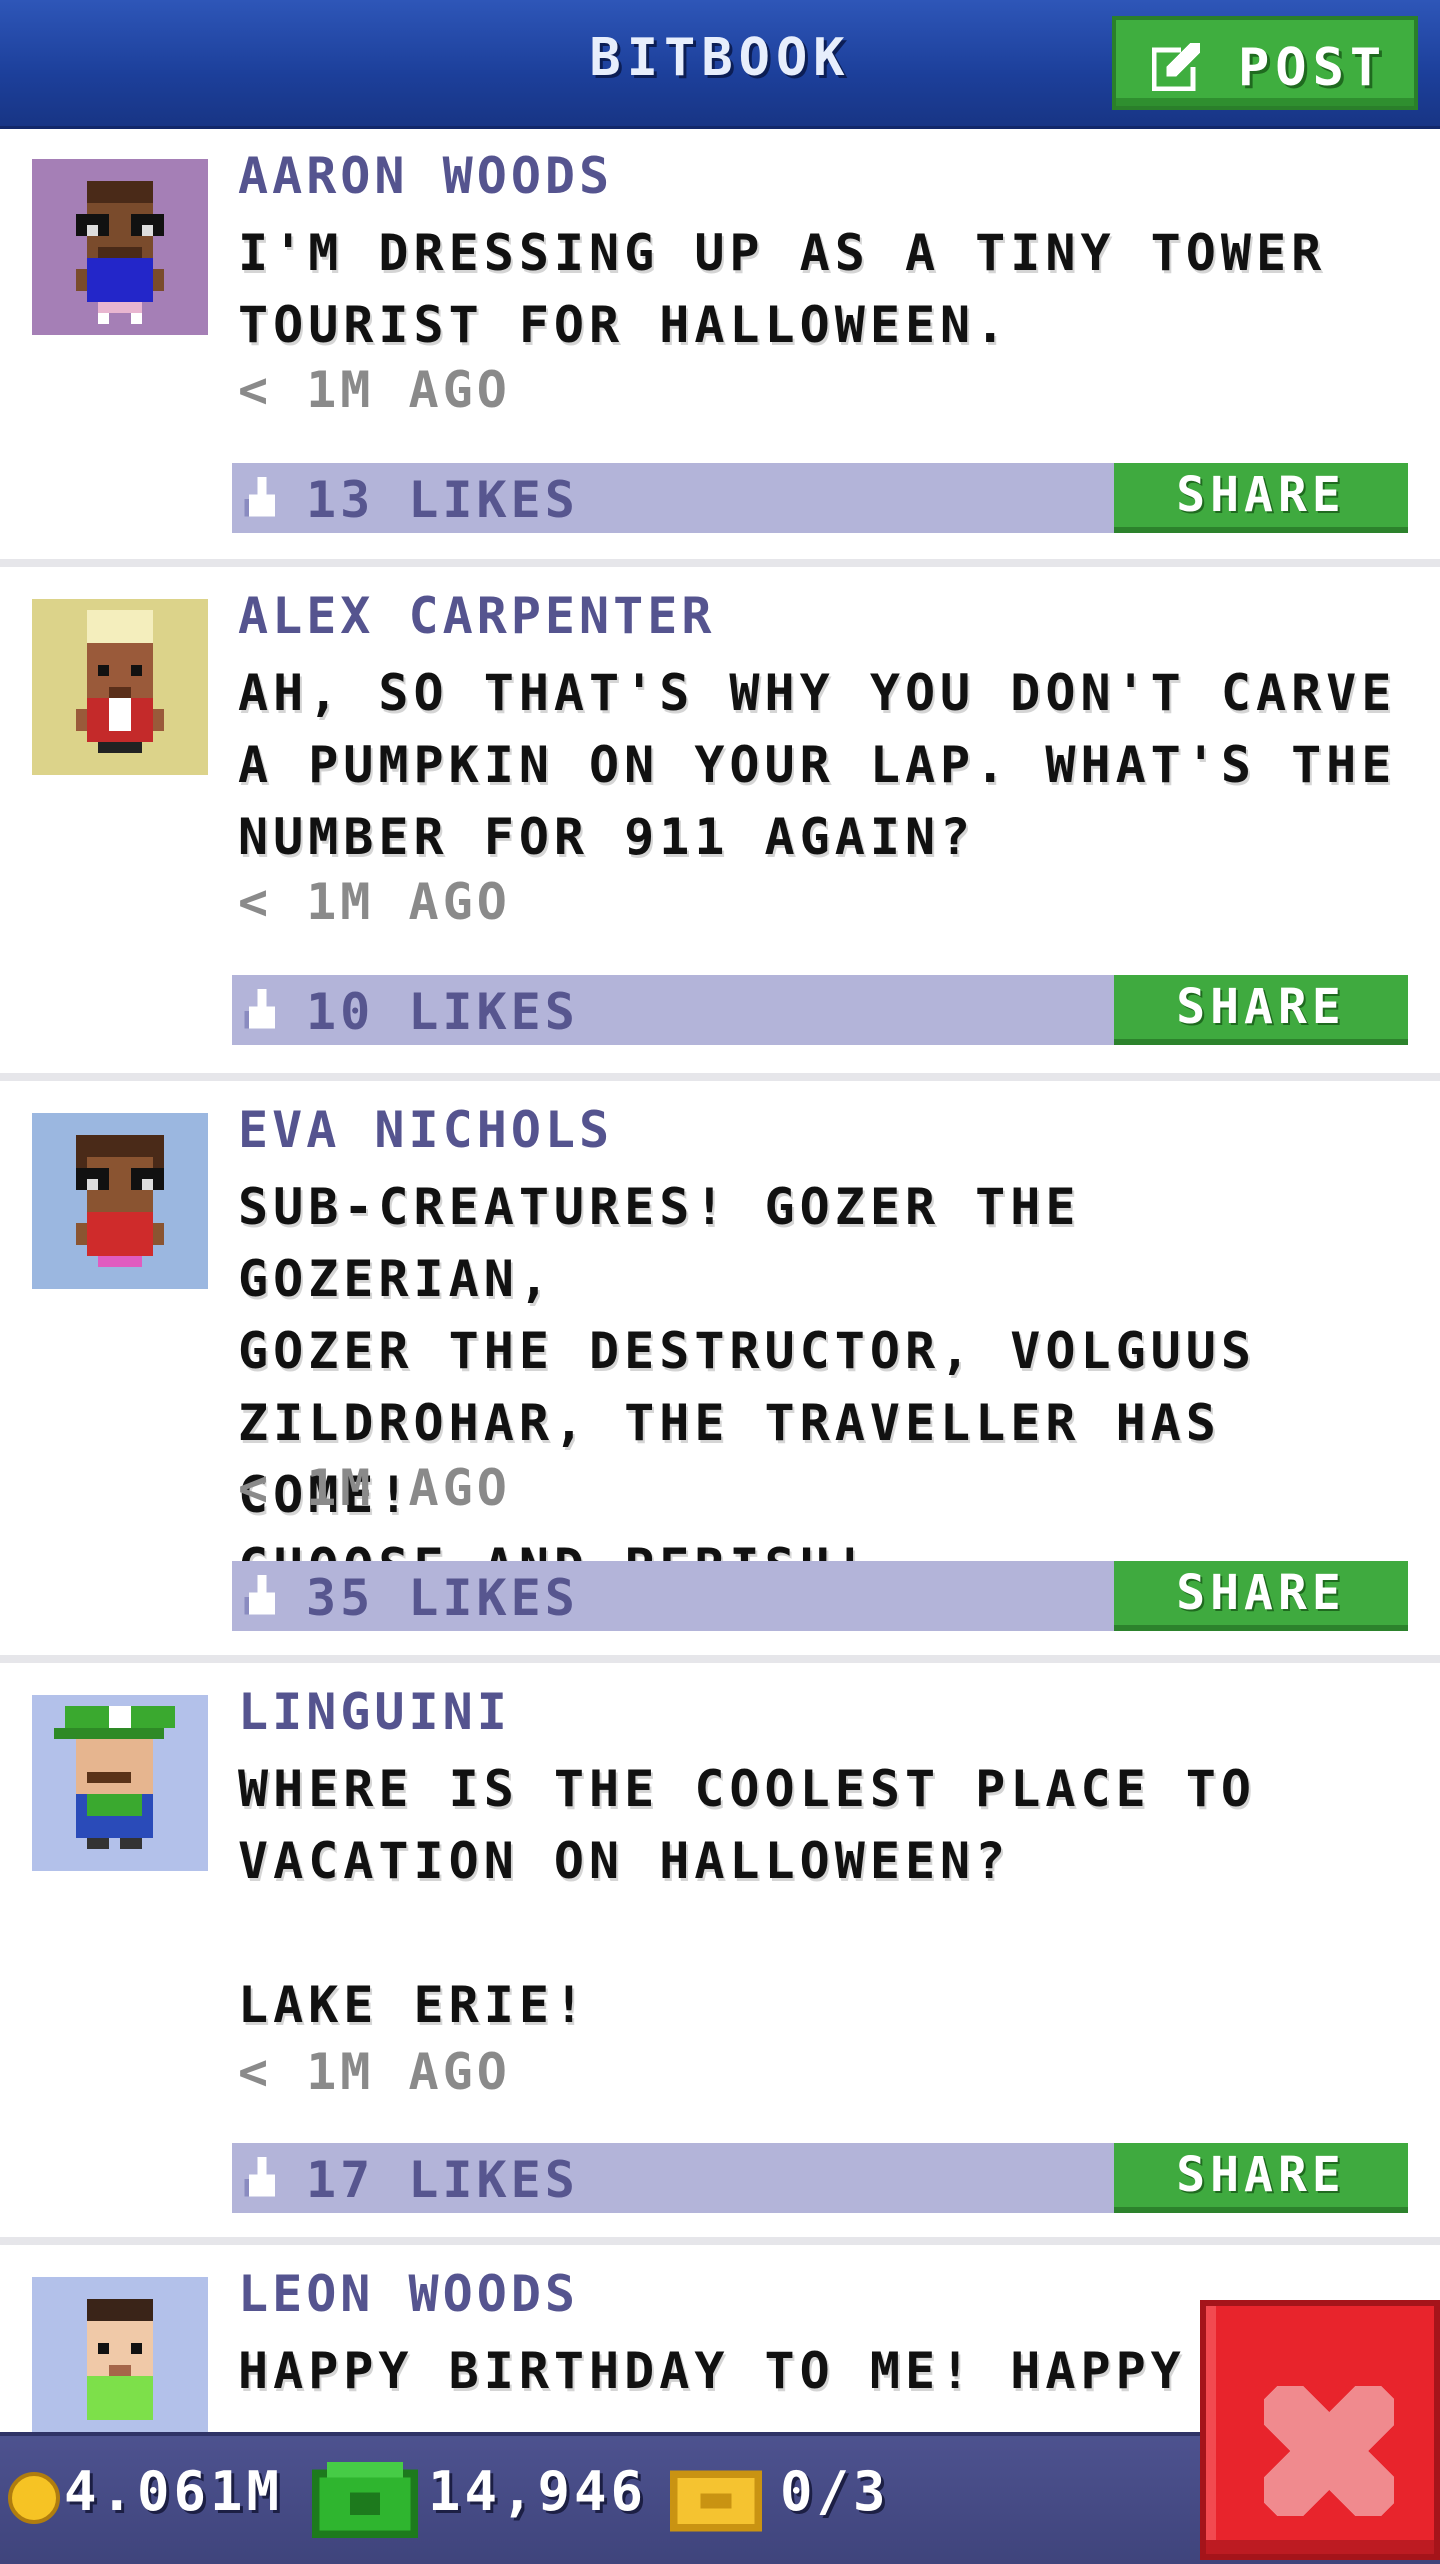 The image size is (1440, 2564). What do you see at coordinates (1176, 67) in the screenshot?
I see `edit-icon` at bounding box center [1176, 67].